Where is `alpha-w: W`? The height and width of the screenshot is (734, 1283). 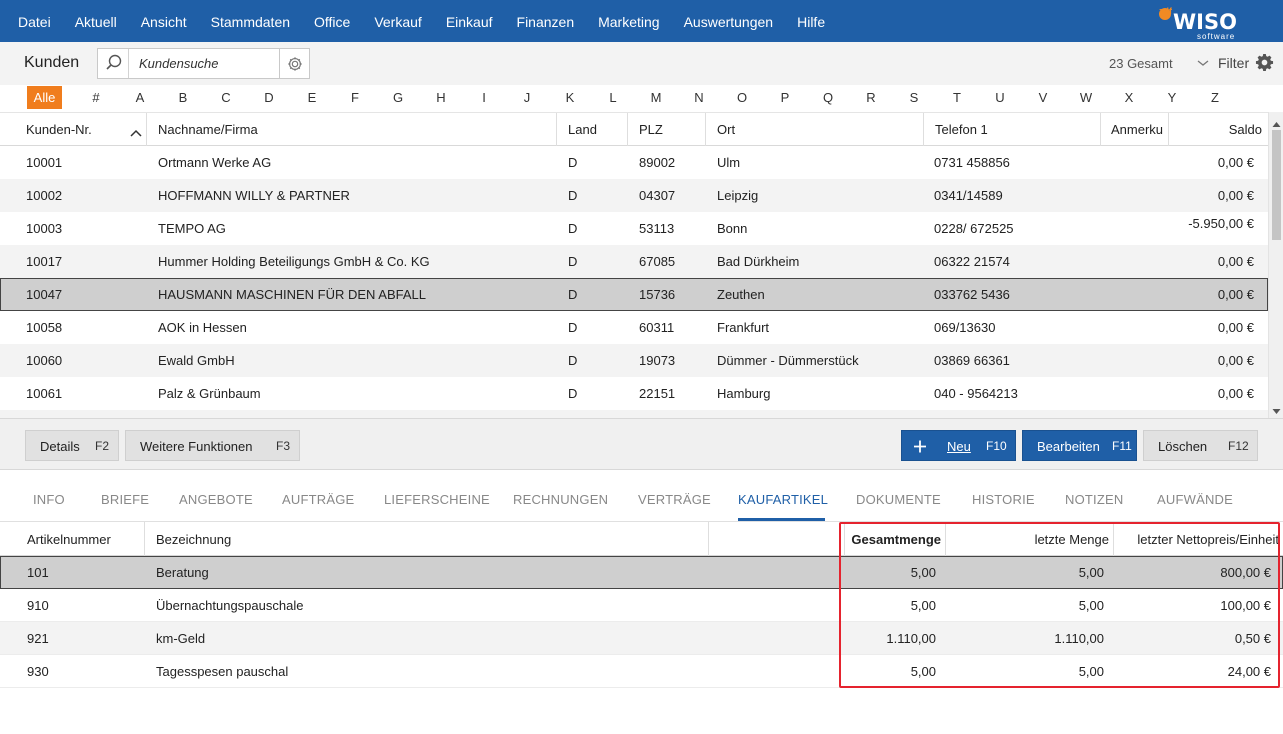
alpha-w: W is located at coordinates (1086, 97).